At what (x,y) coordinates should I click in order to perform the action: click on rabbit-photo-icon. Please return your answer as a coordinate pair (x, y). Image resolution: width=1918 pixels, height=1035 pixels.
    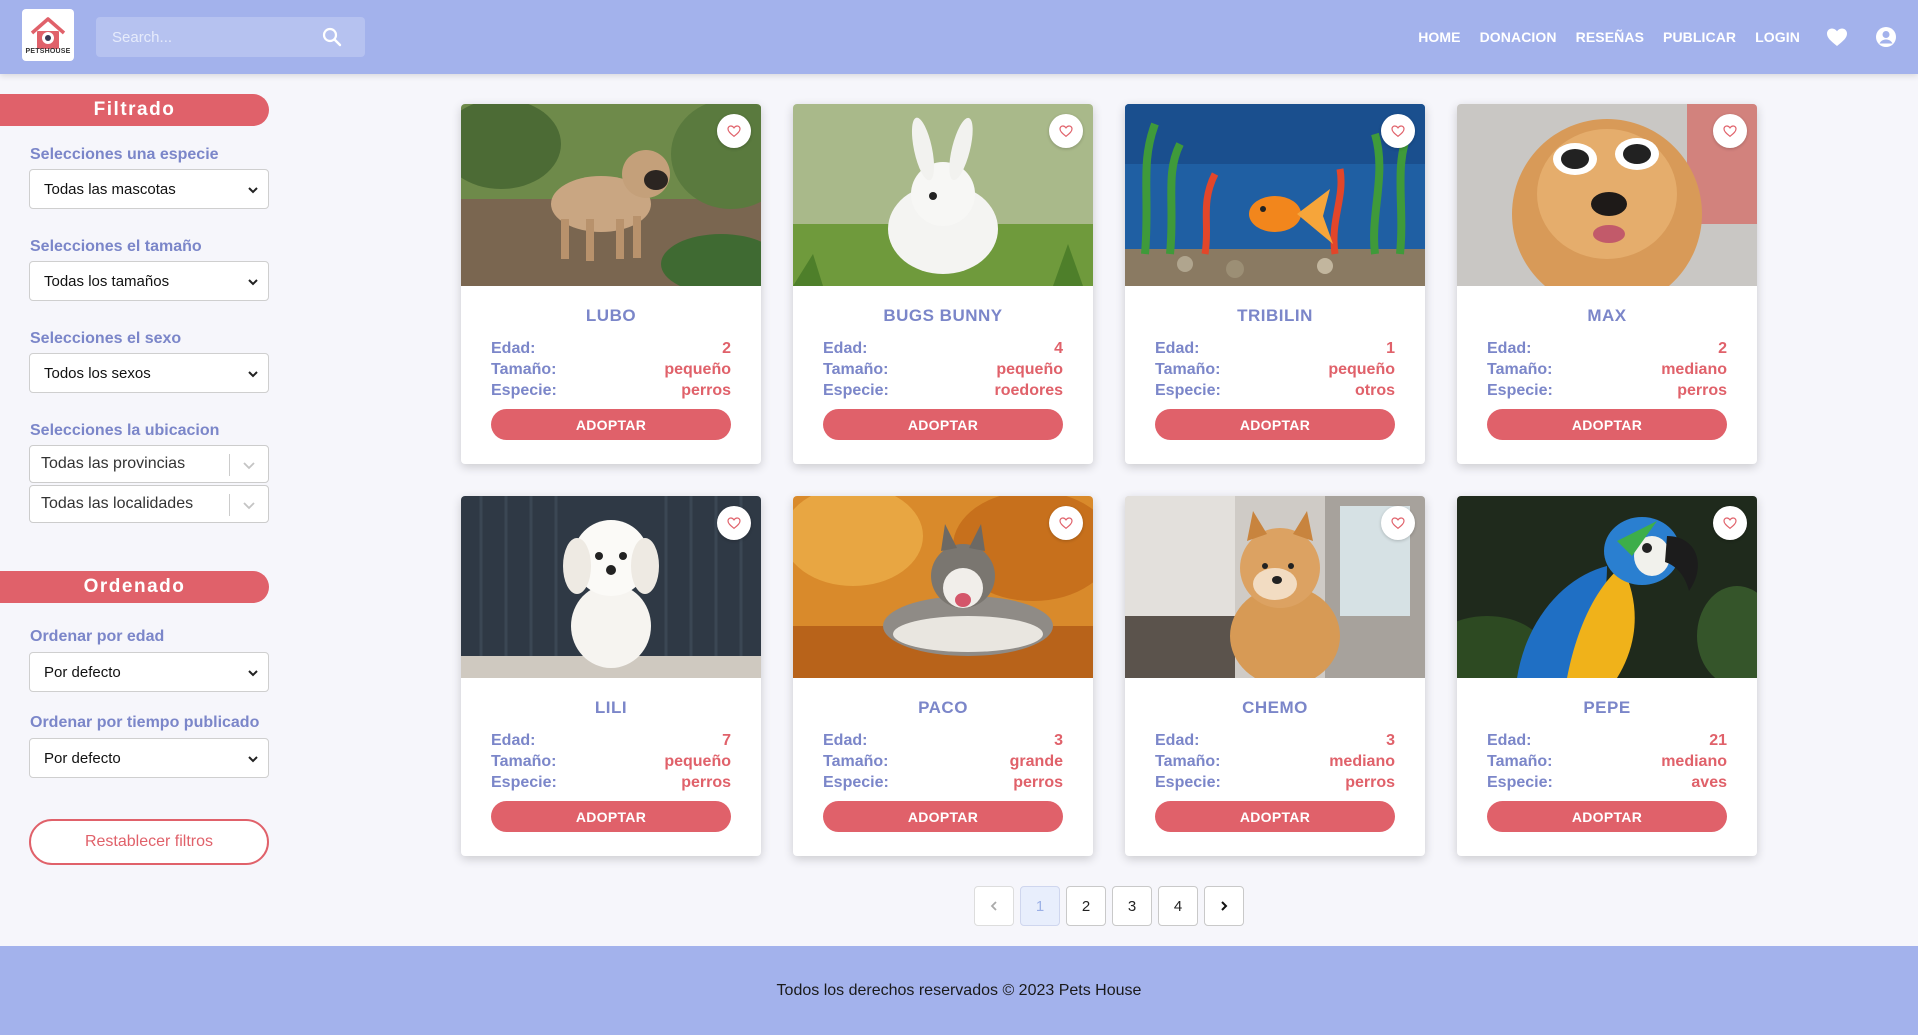
    Looking at the image, I should click on (943, 195).